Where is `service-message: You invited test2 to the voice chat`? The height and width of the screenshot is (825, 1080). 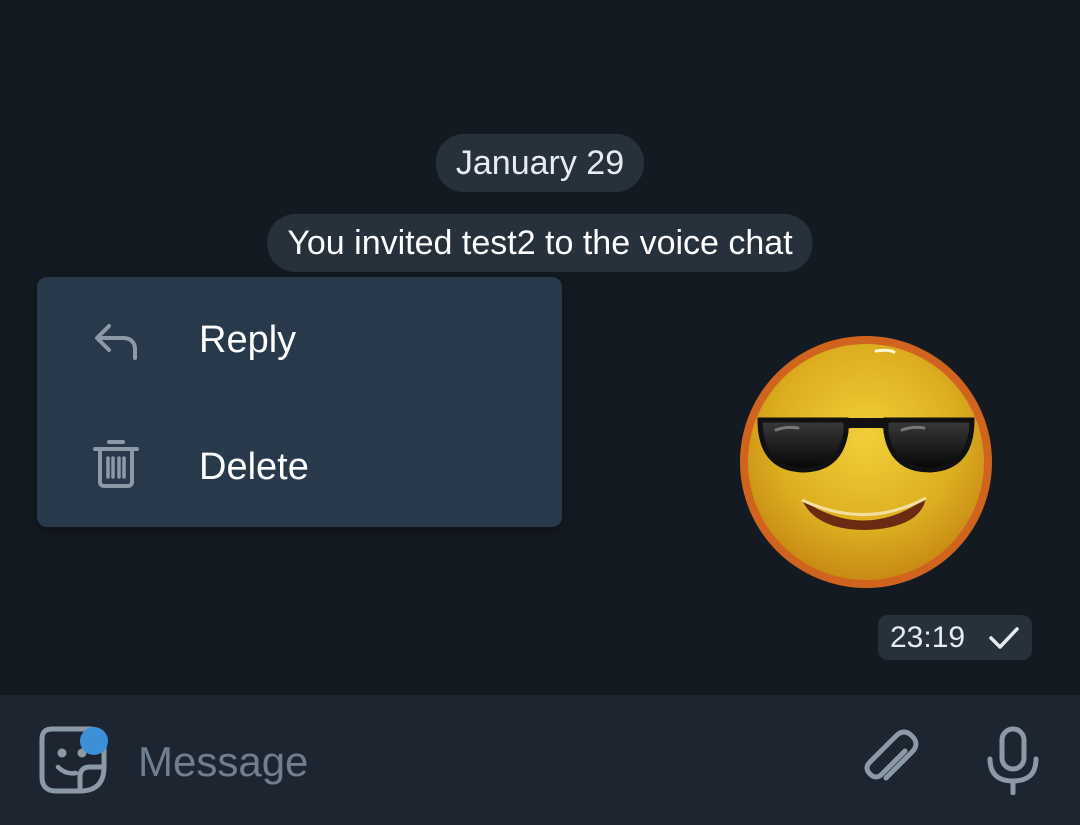 service-message: You invited test2 to the voice chat is located at coordinates (540, 243).